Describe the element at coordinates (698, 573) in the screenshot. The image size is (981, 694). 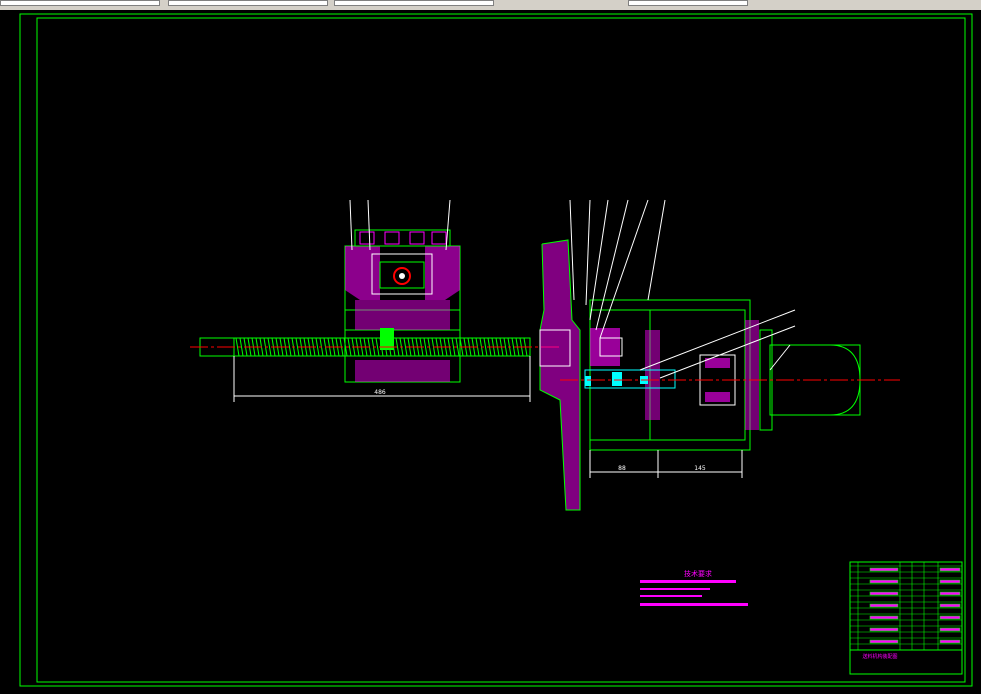
I see `notes-title: 技术要求` at that location.